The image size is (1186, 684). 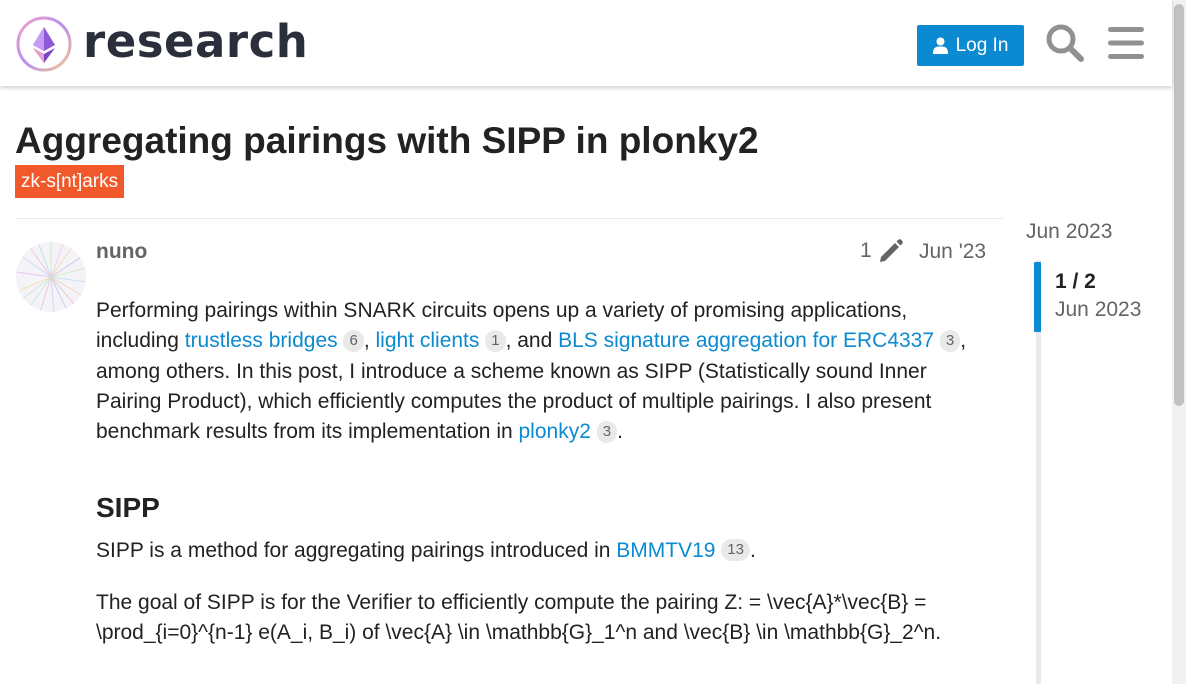 I want to click on scrollbar-thumb, so click(x=1179, y=205).